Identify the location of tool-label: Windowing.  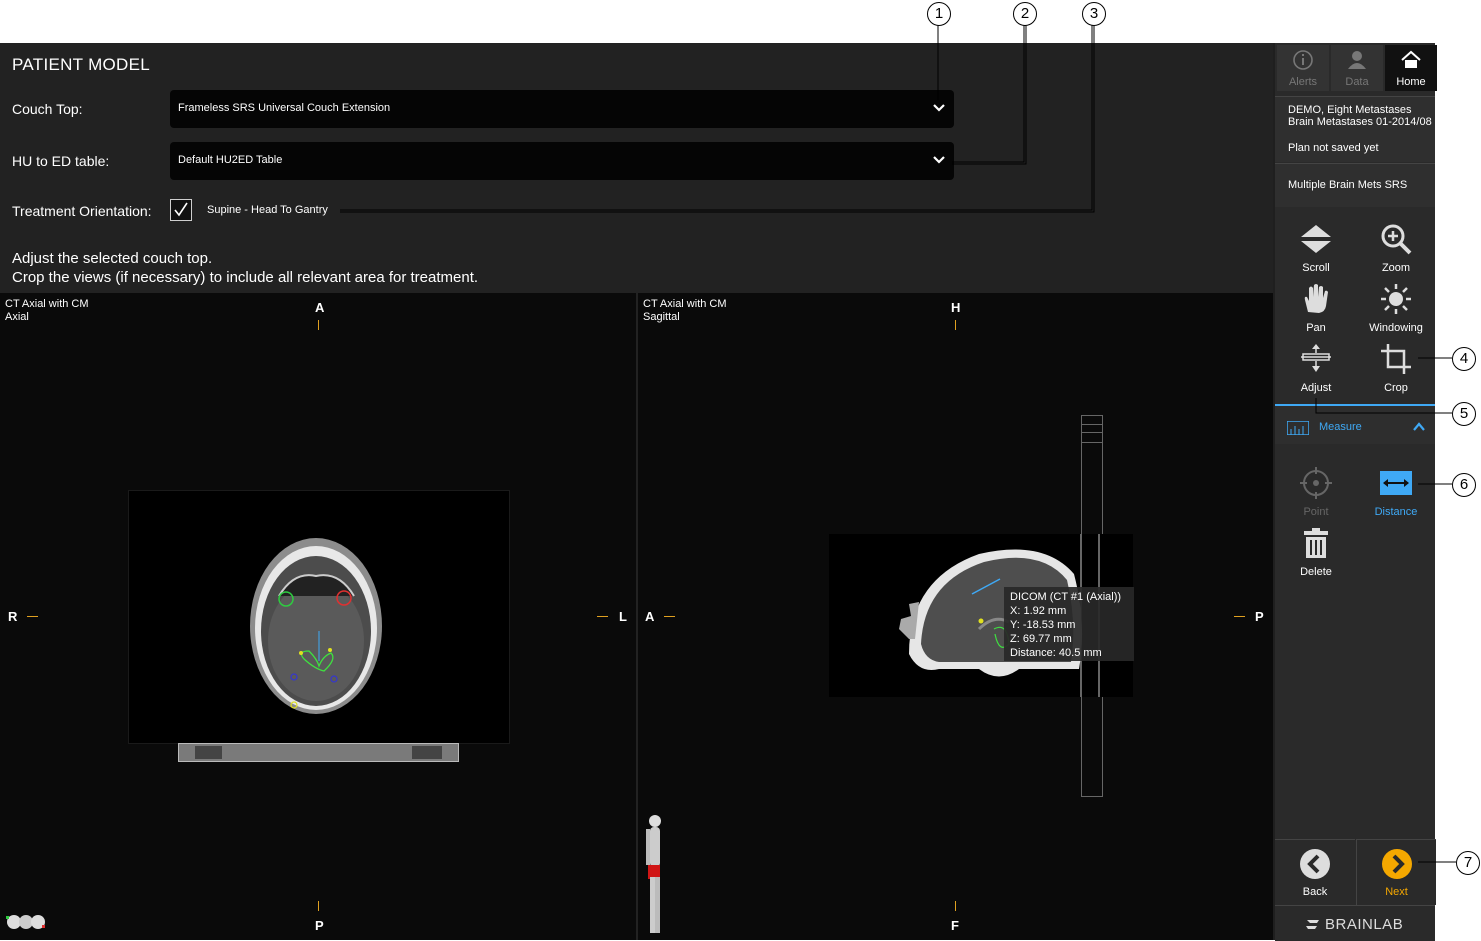
(1396, 328).